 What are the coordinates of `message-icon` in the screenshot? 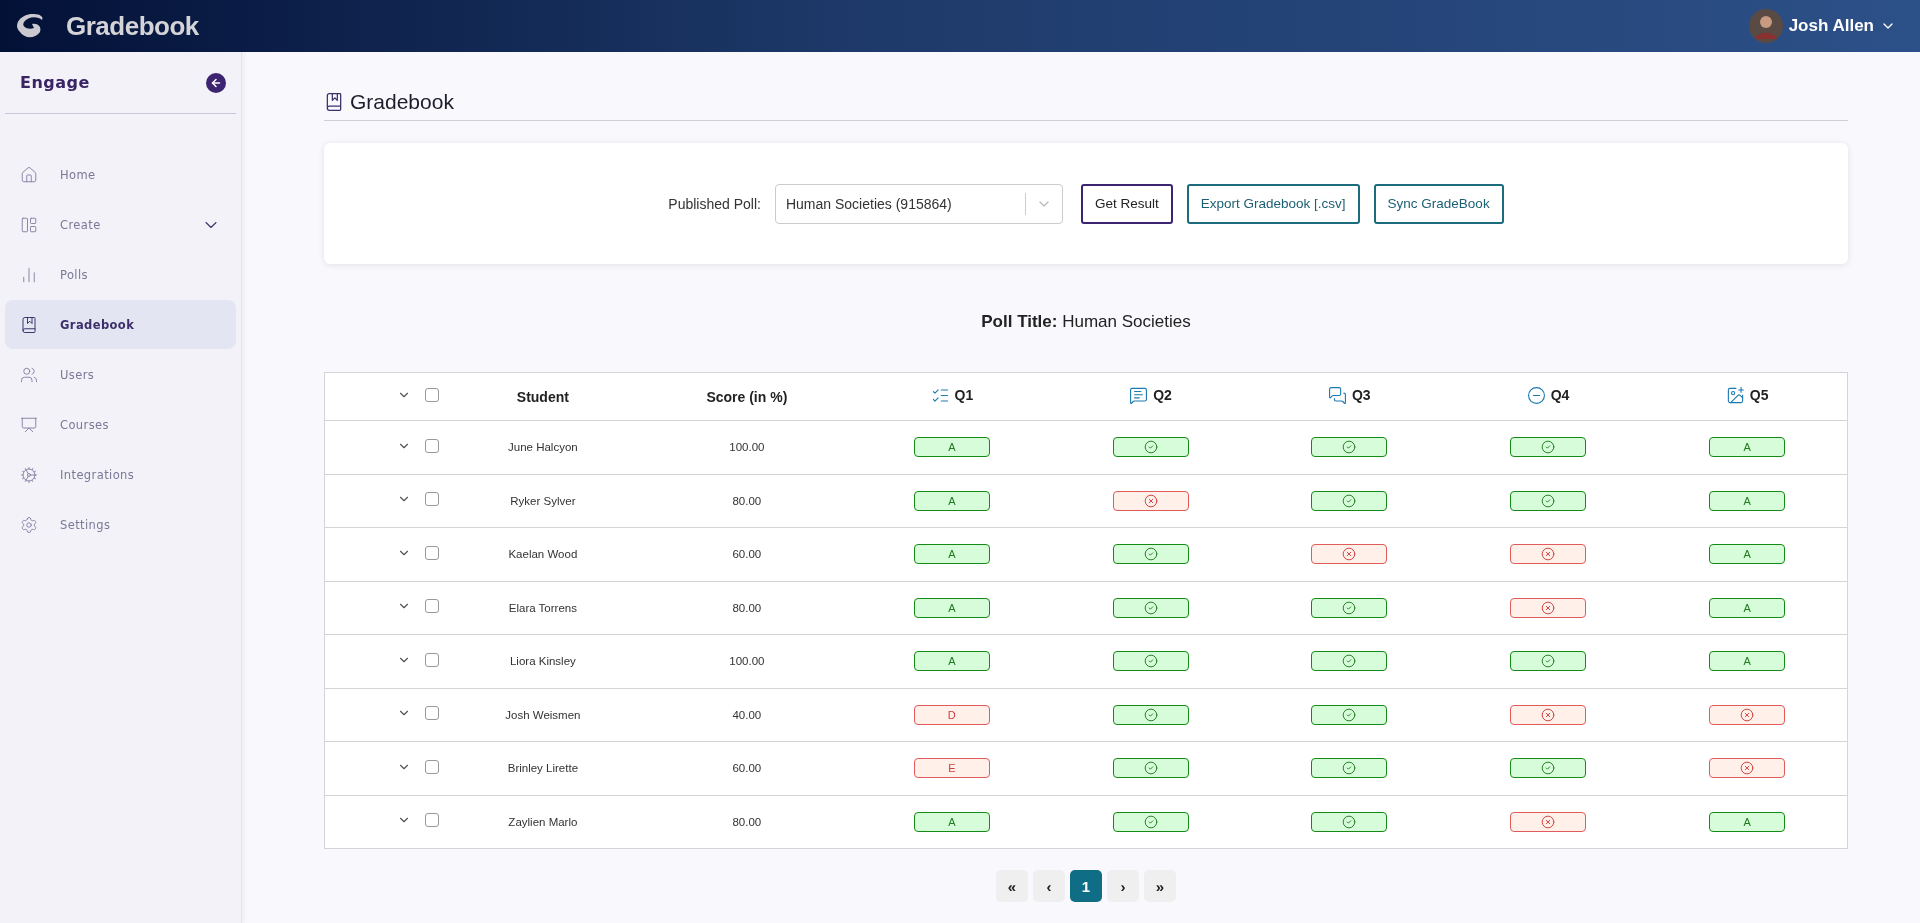 It's located at (1139, 395).